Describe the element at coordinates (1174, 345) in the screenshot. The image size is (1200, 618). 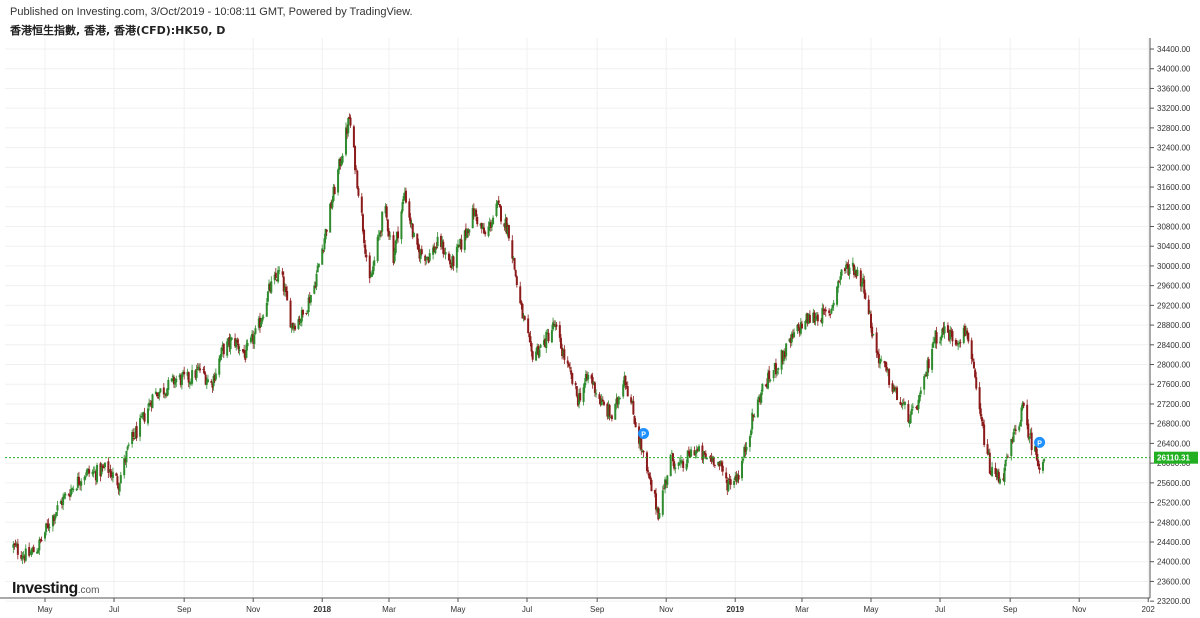
I see `y-tick-label: 28400.00` at that location.